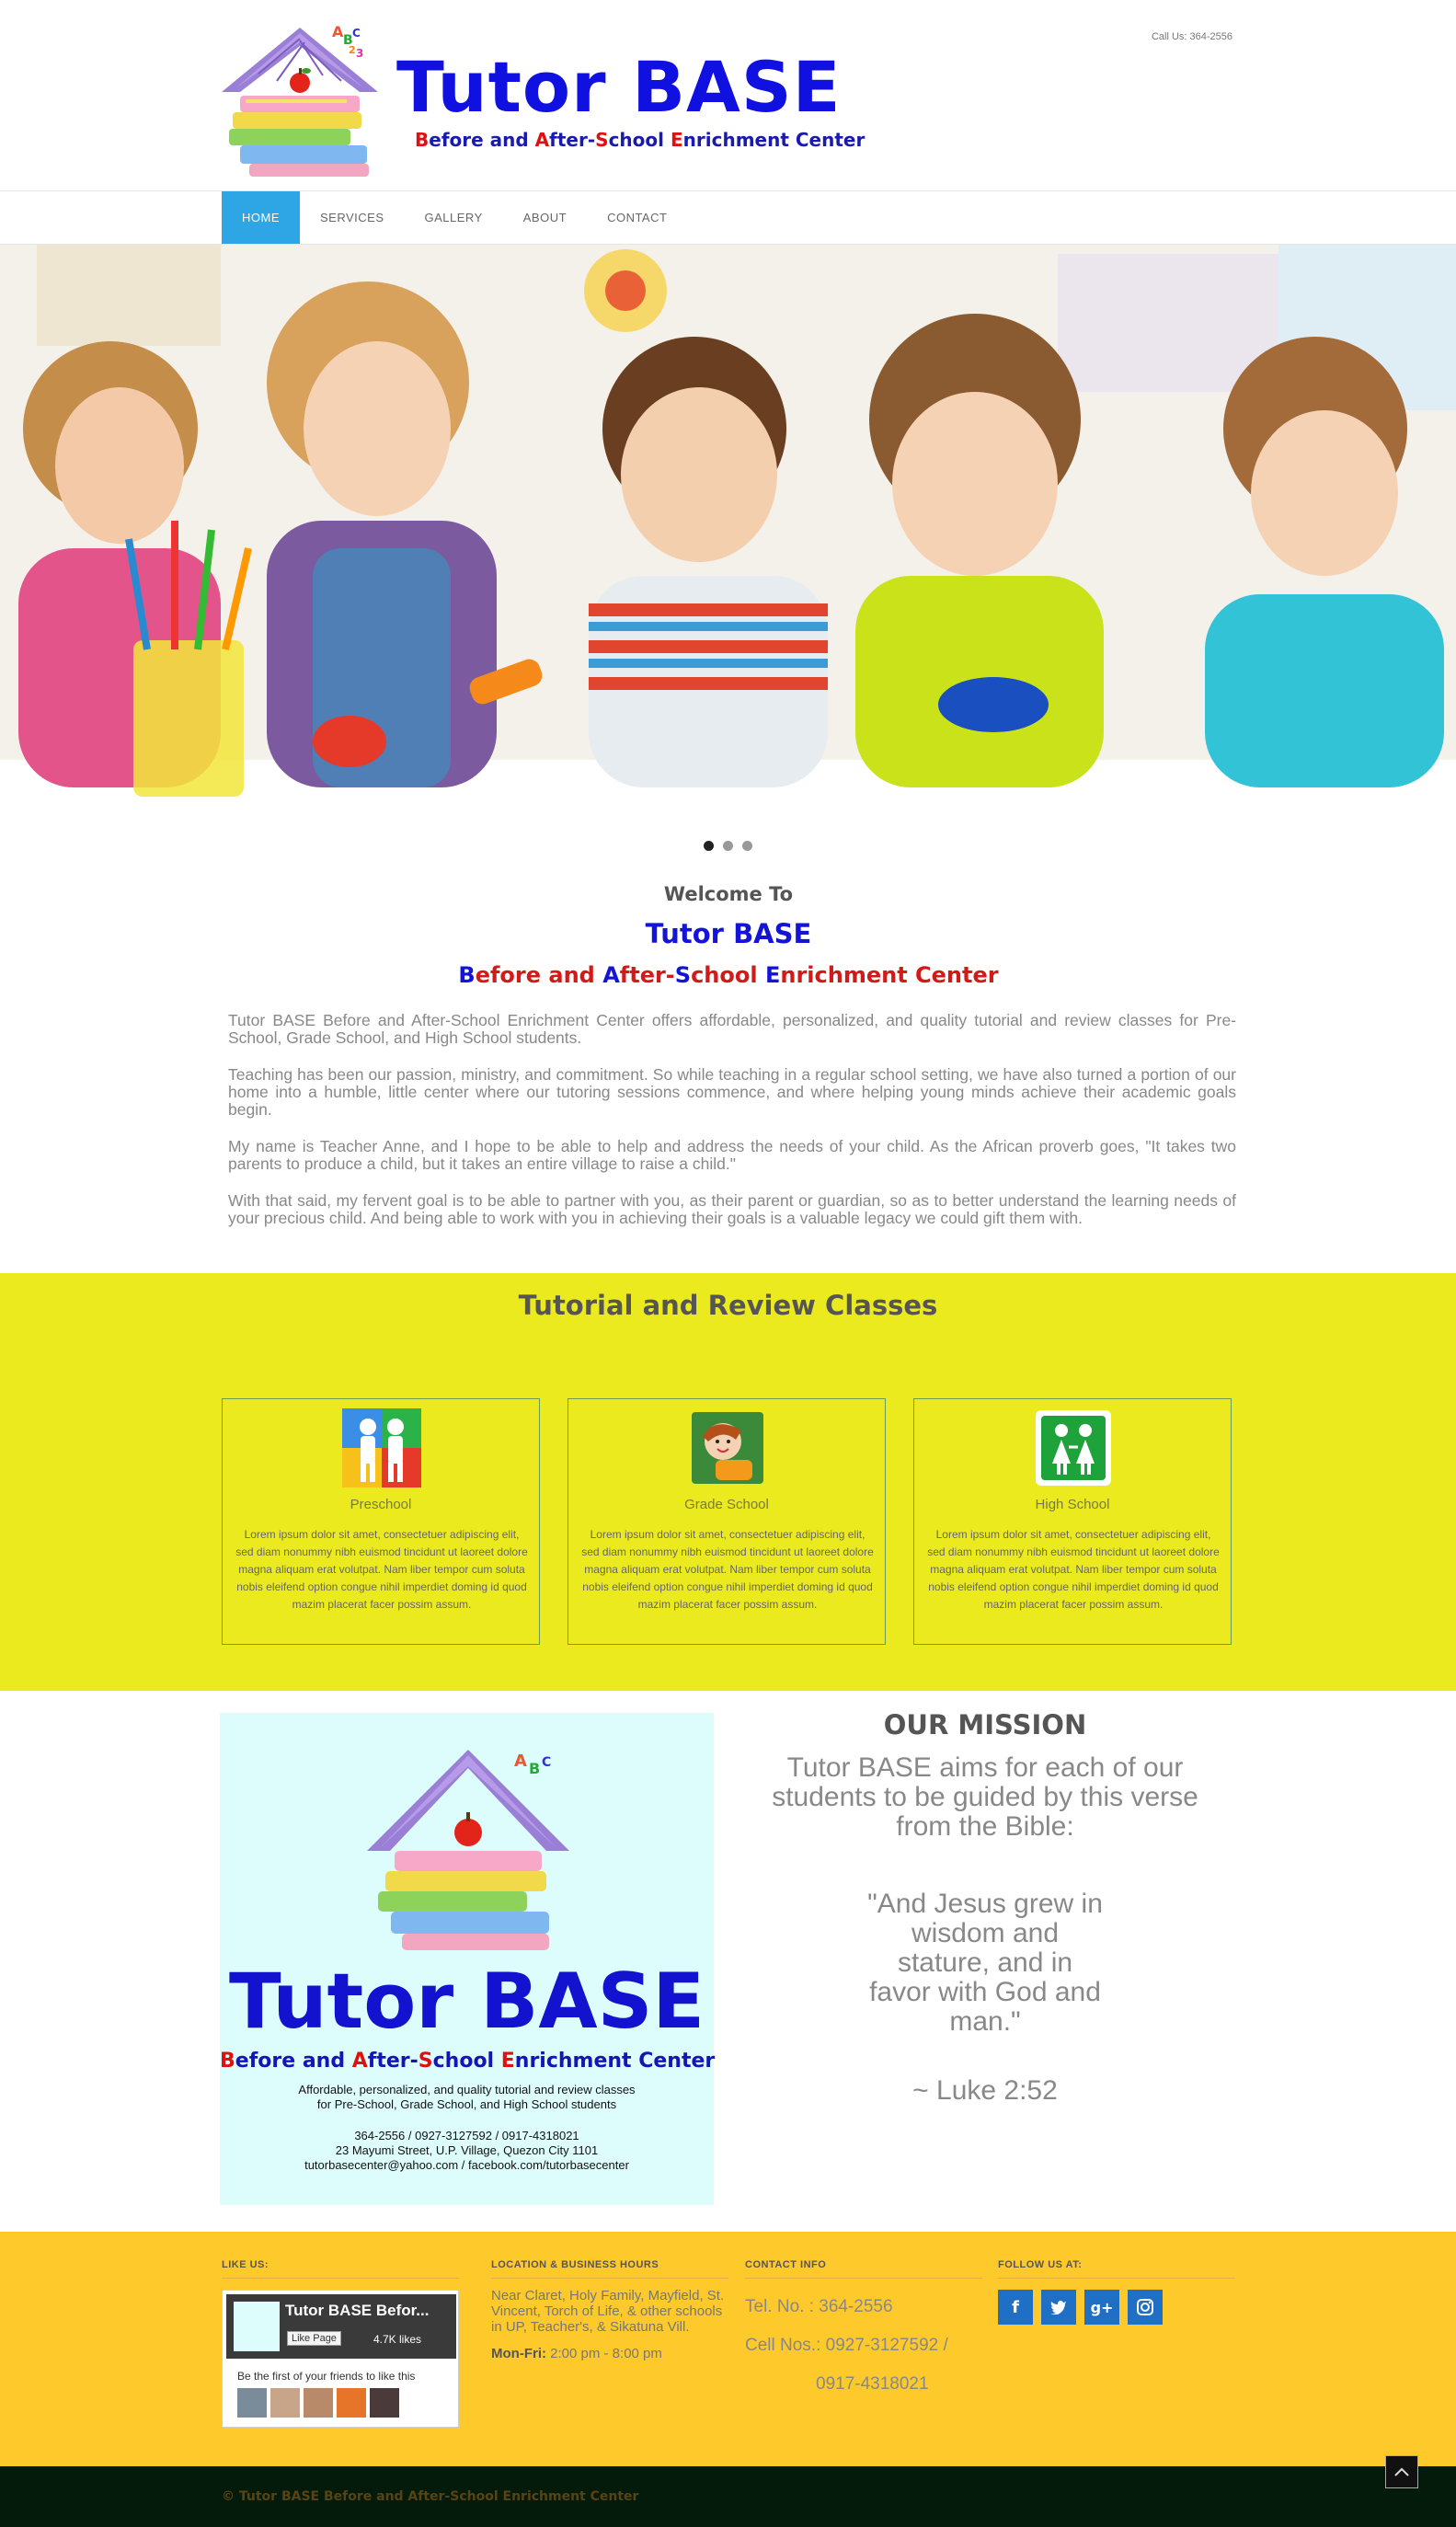  Describe the element at coordinates (545, 218) in the screenshot. I see `nav-about: ABOUT` at that location.